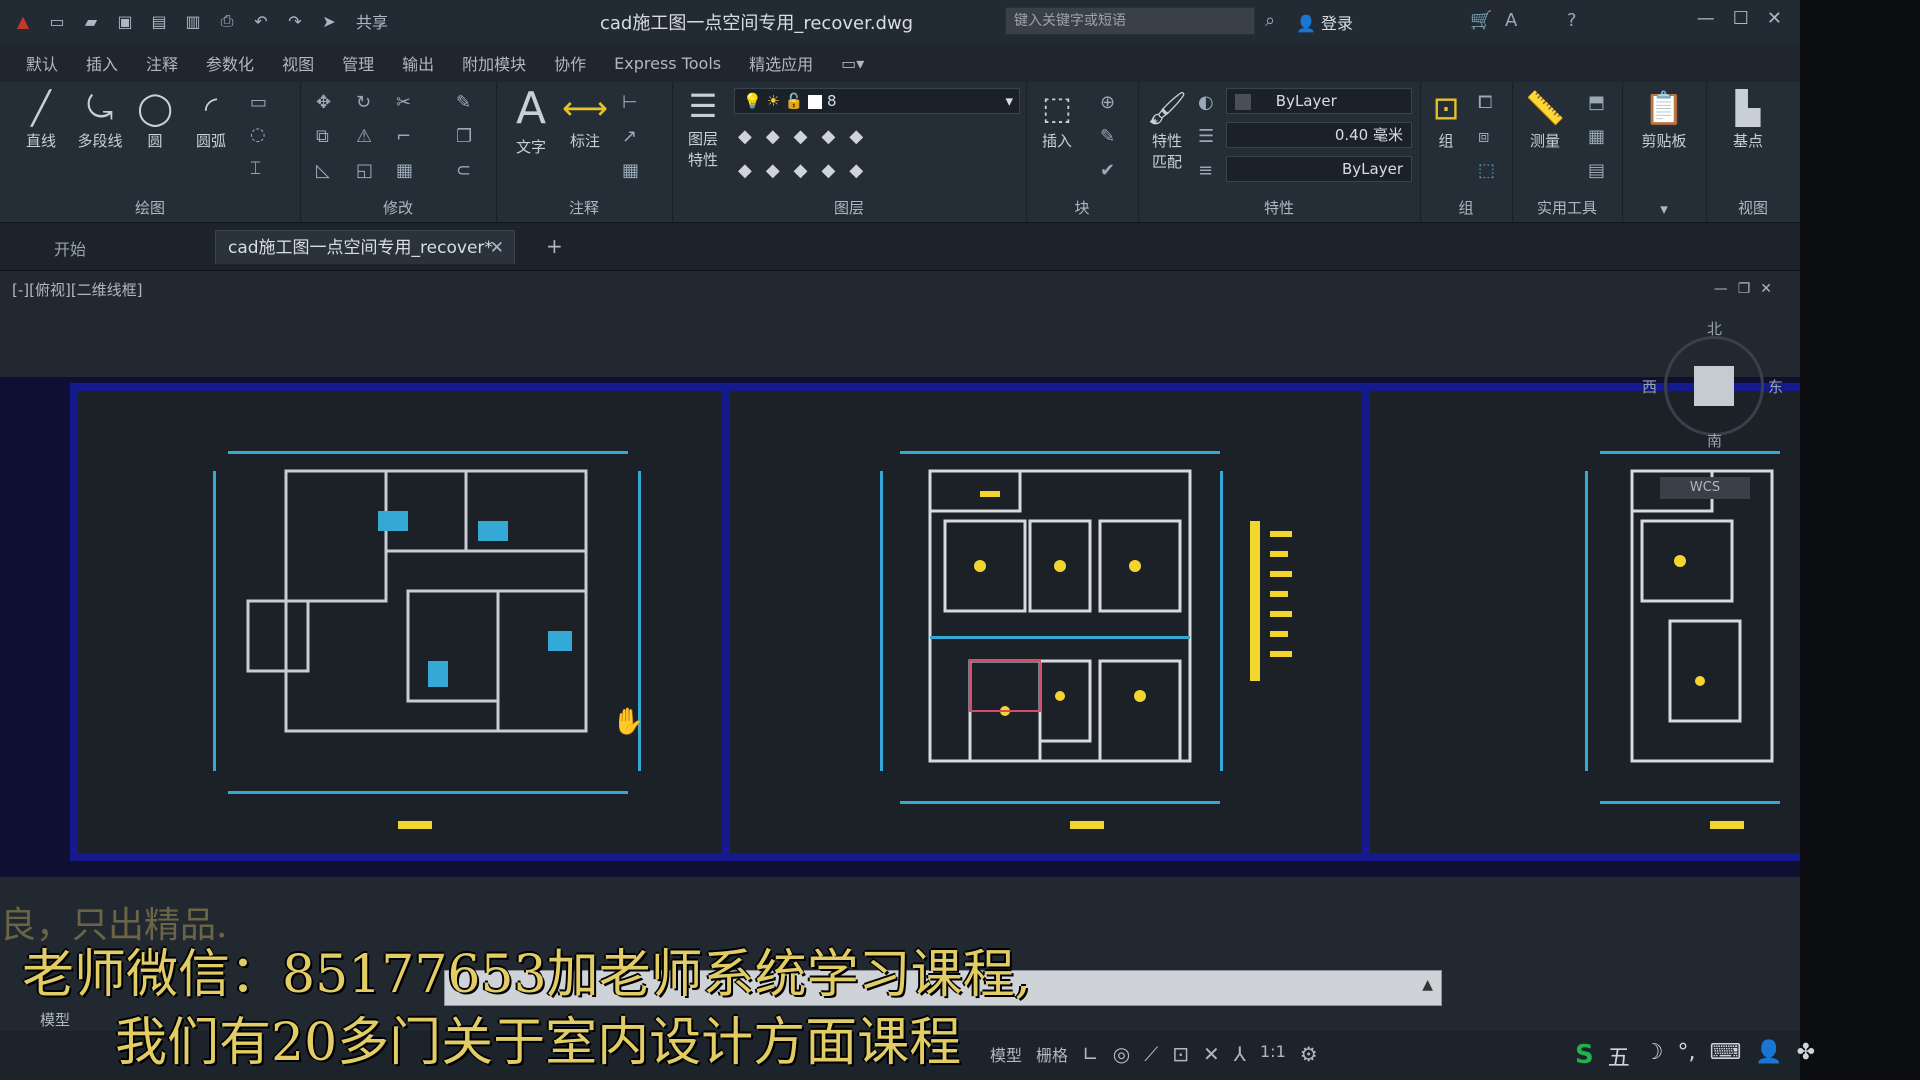 This screenshot has width=1920, height=1080. I want to click on menu-express-tools: Express Tools, so click(667, 63).